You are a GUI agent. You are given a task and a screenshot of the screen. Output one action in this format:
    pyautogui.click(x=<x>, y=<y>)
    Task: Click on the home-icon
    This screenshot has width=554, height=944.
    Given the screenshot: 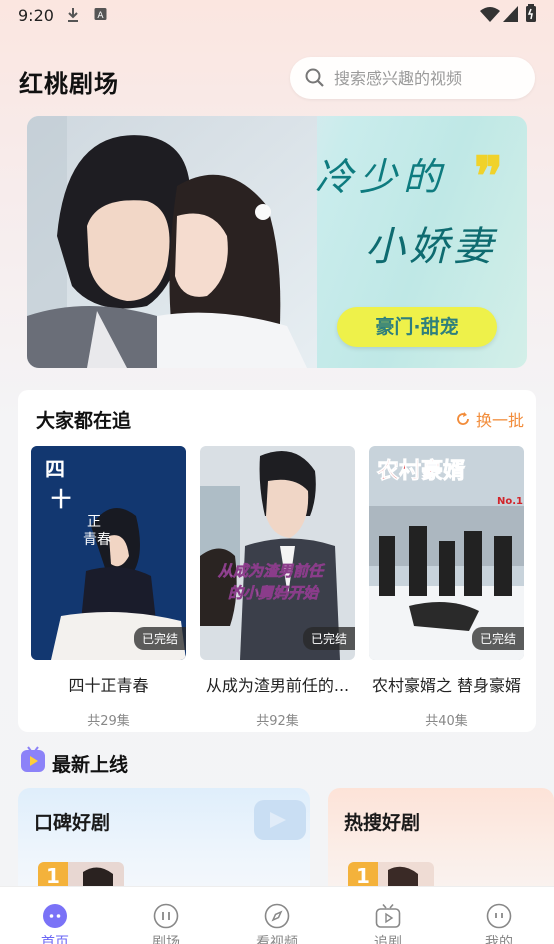 What is the action you would take?
    pyautogui.click(x=55, y=916)
    